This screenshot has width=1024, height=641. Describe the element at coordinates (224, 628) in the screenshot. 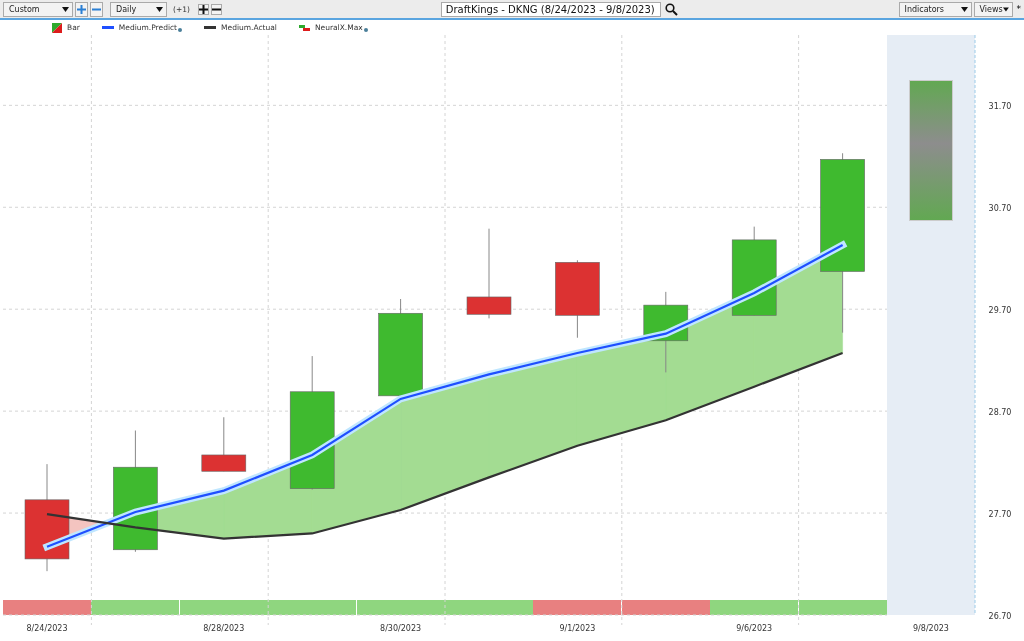

I see `axis-label: 8/28/2023` at that location.